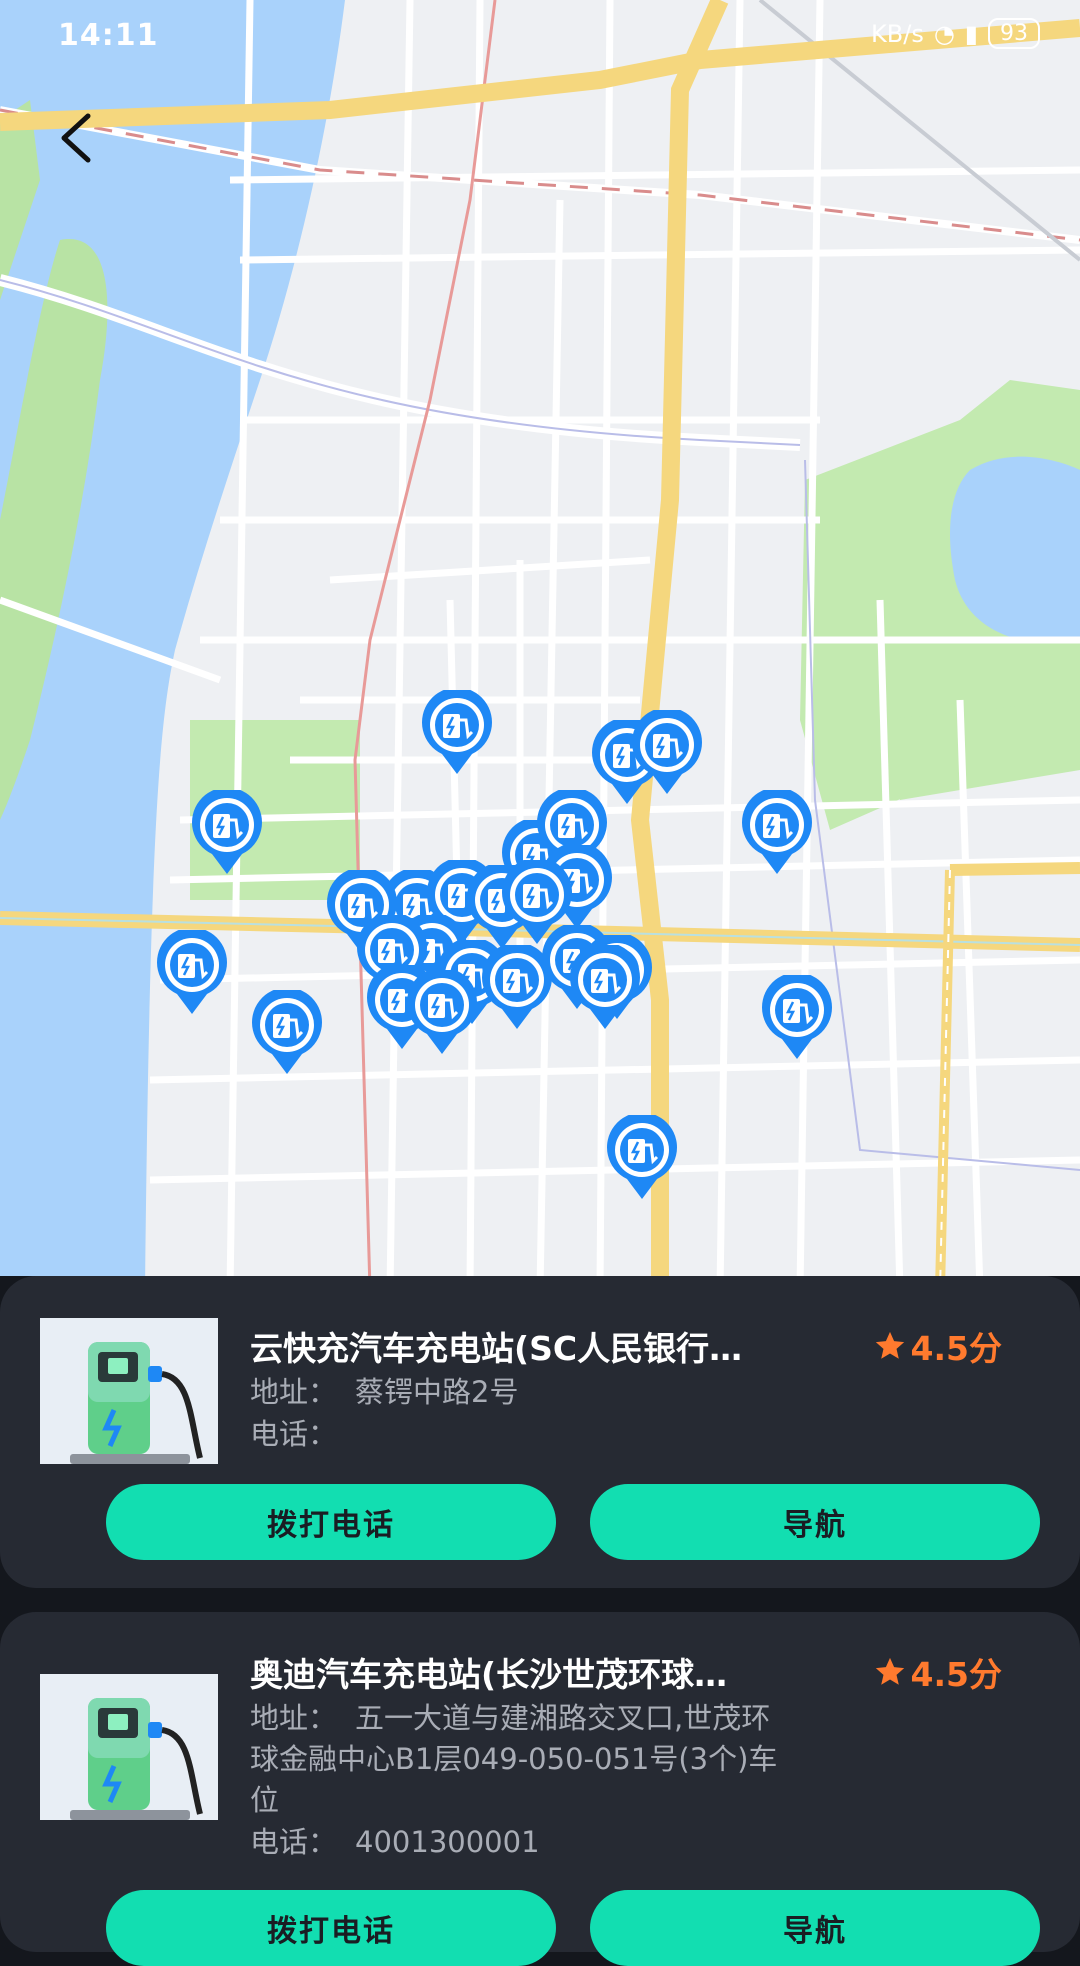 This screenshot has width=1080, height=1966. I want to click on battery-indicator: 93, so click(1014, 33).